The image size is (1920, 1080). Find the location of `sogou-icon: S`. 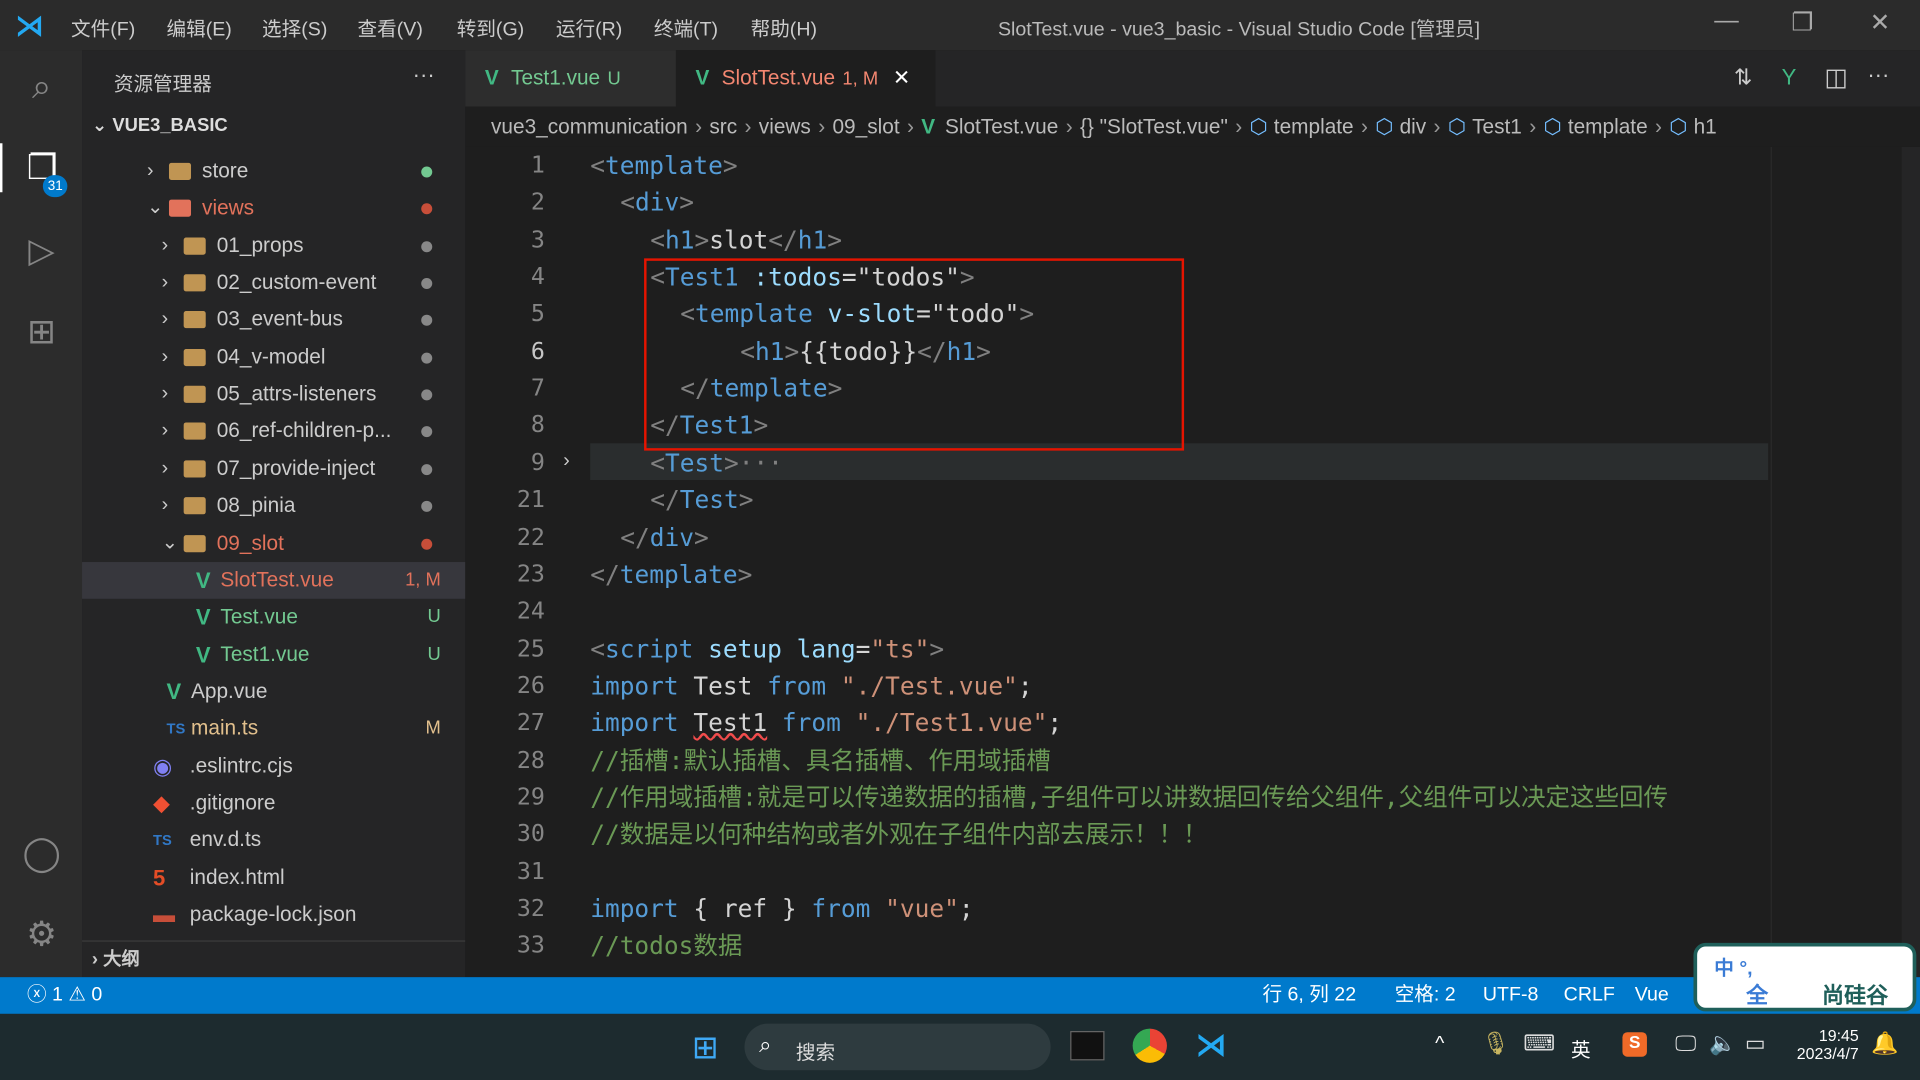

sogou-icon: S is located at coordinates (1634, 1044).